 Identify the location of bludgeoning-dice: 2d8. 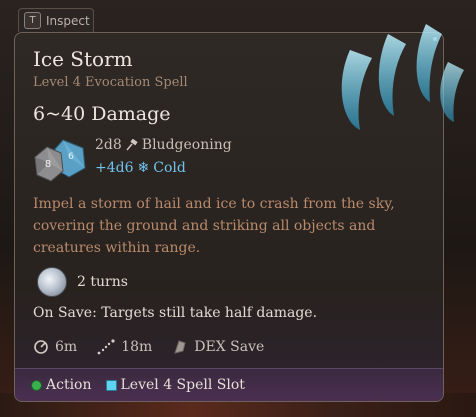
(108, 145).